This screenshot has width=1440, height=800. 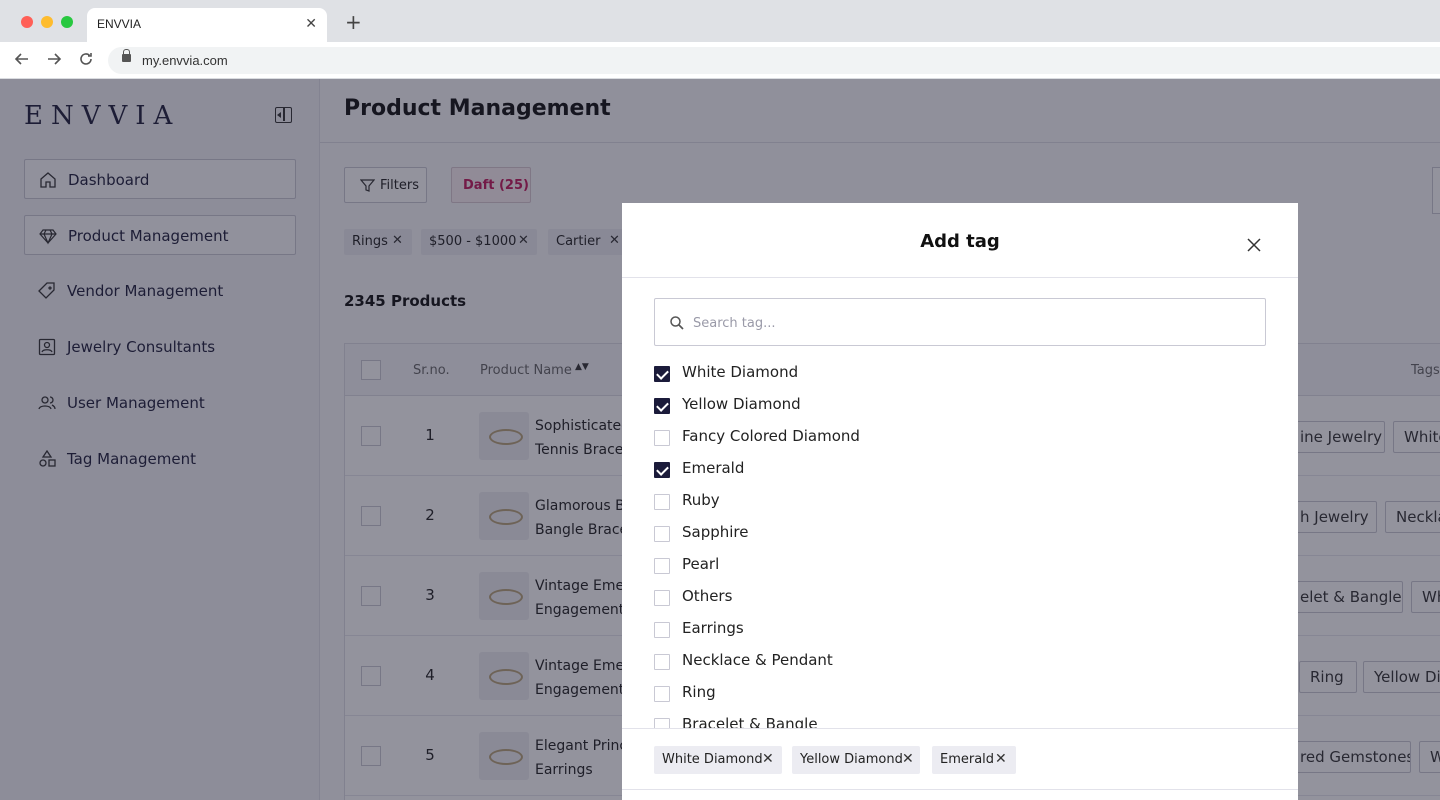 What do you see at coordinates (699, 692) in the screenshot?
I see `tag-option-label: Ring` at bounding box center [699, 692].